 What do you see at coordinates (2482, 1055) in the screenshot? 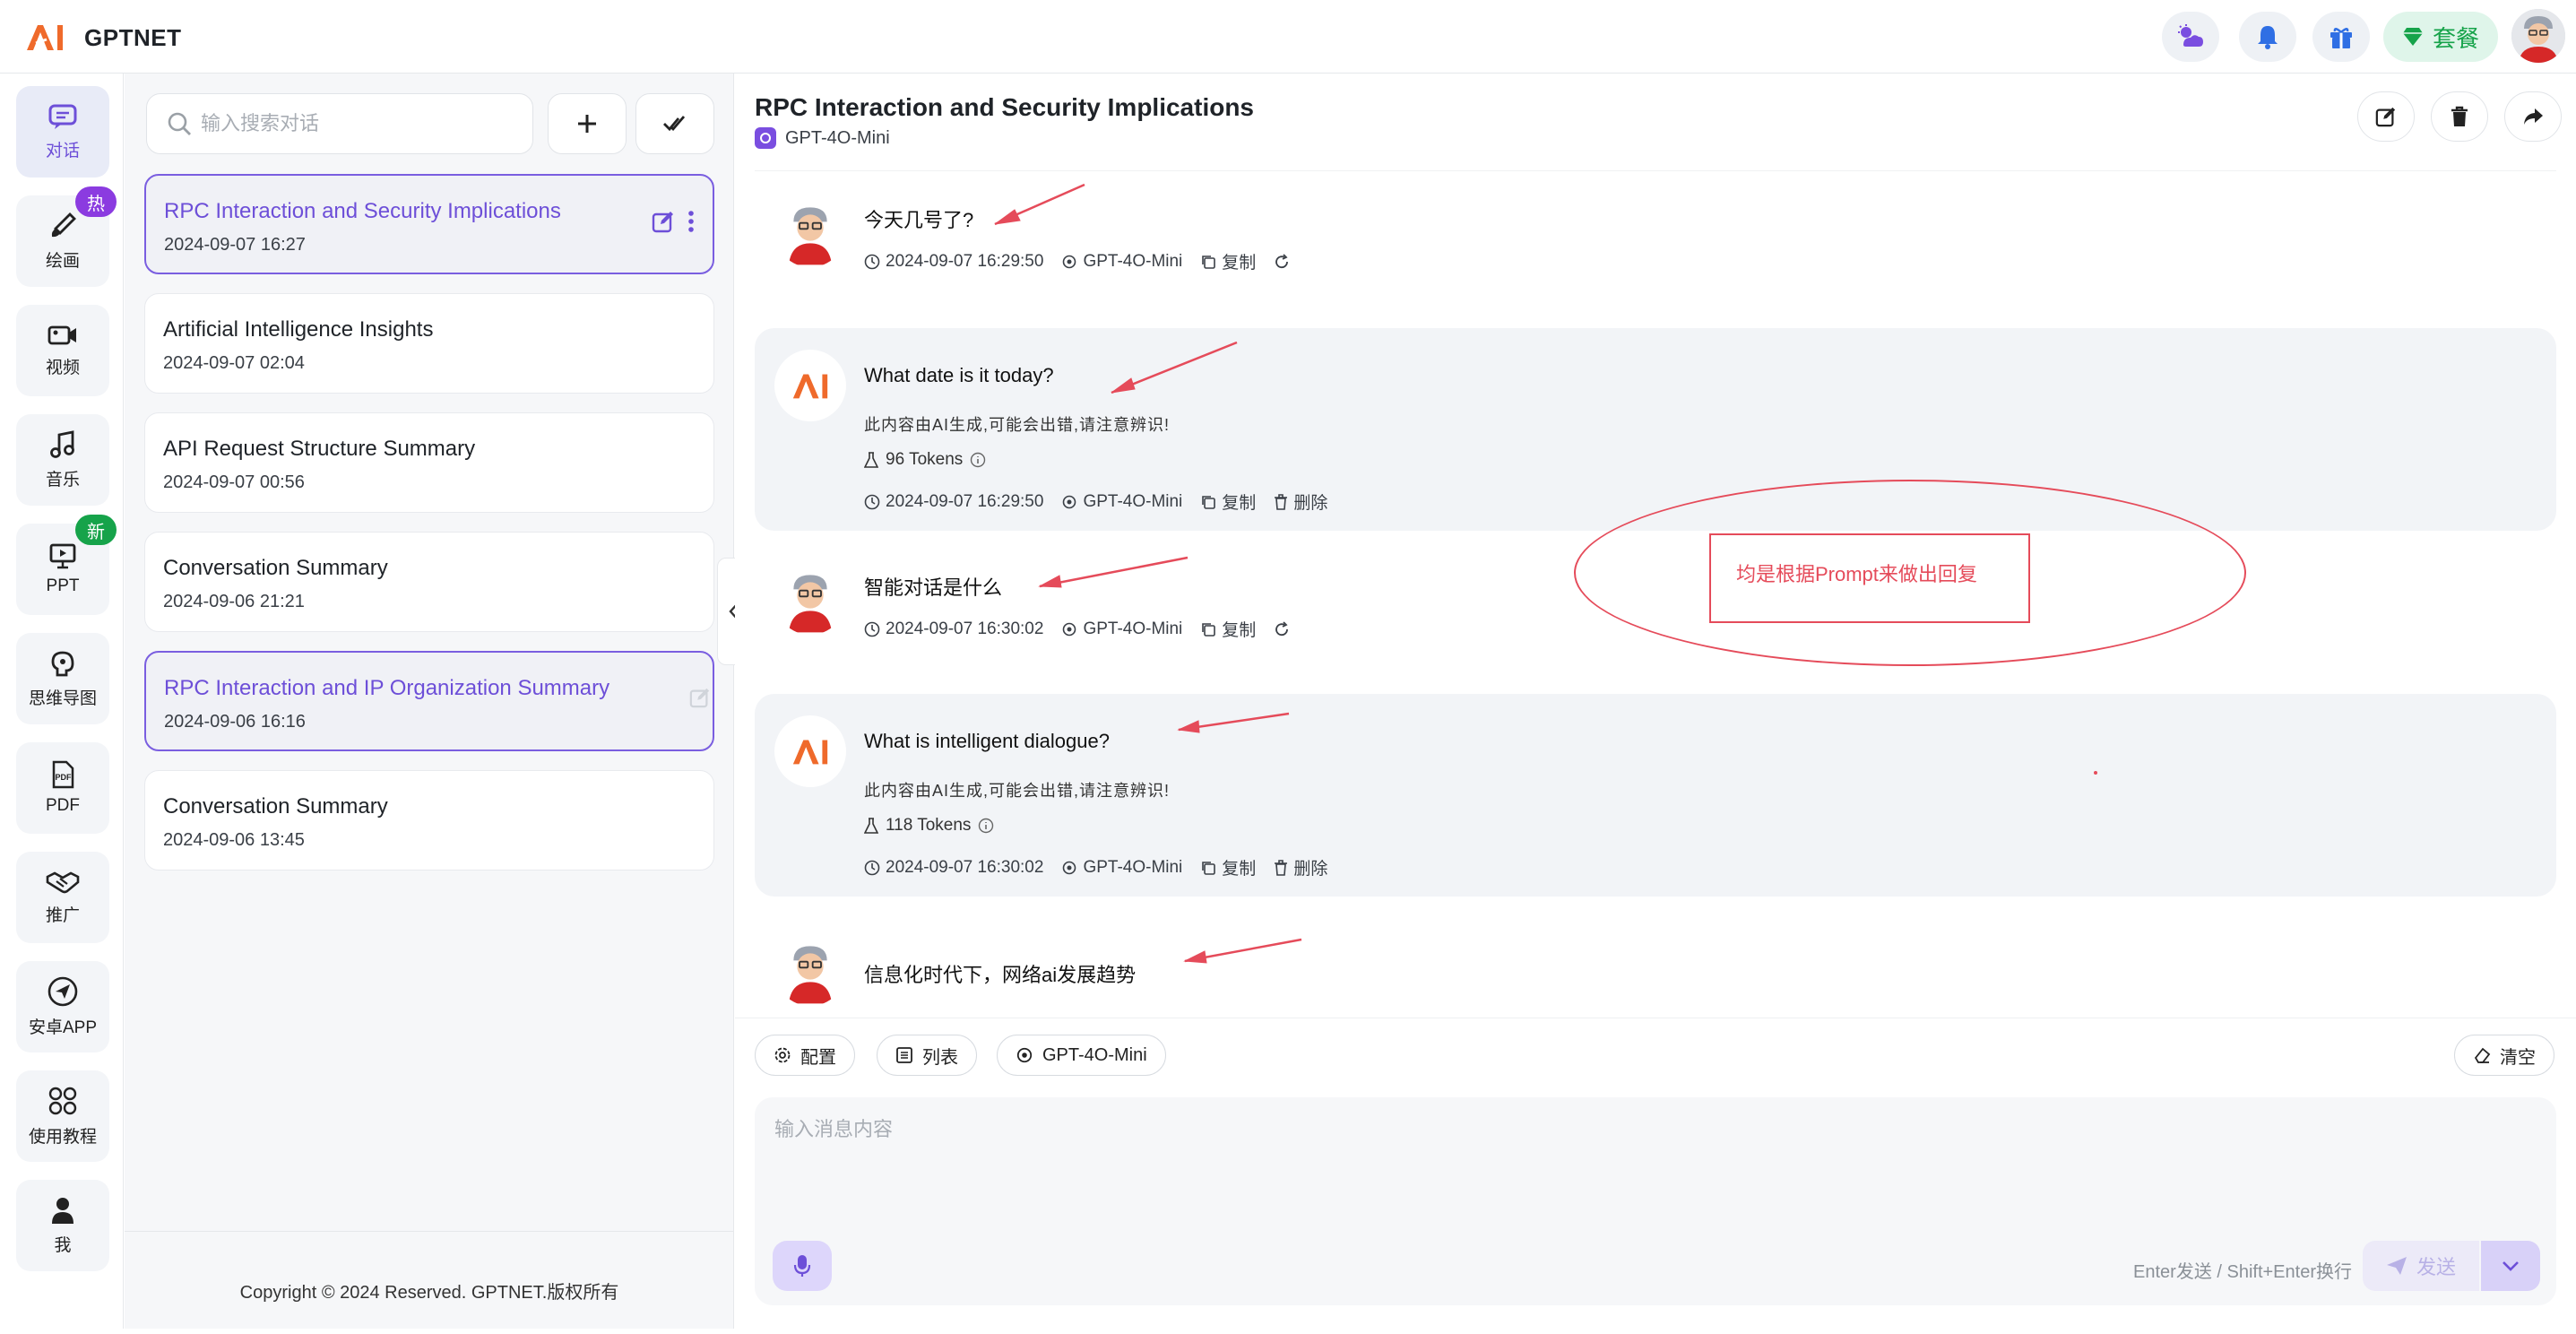
I see `eraser-icon` at bounding box center [2482, 1055].